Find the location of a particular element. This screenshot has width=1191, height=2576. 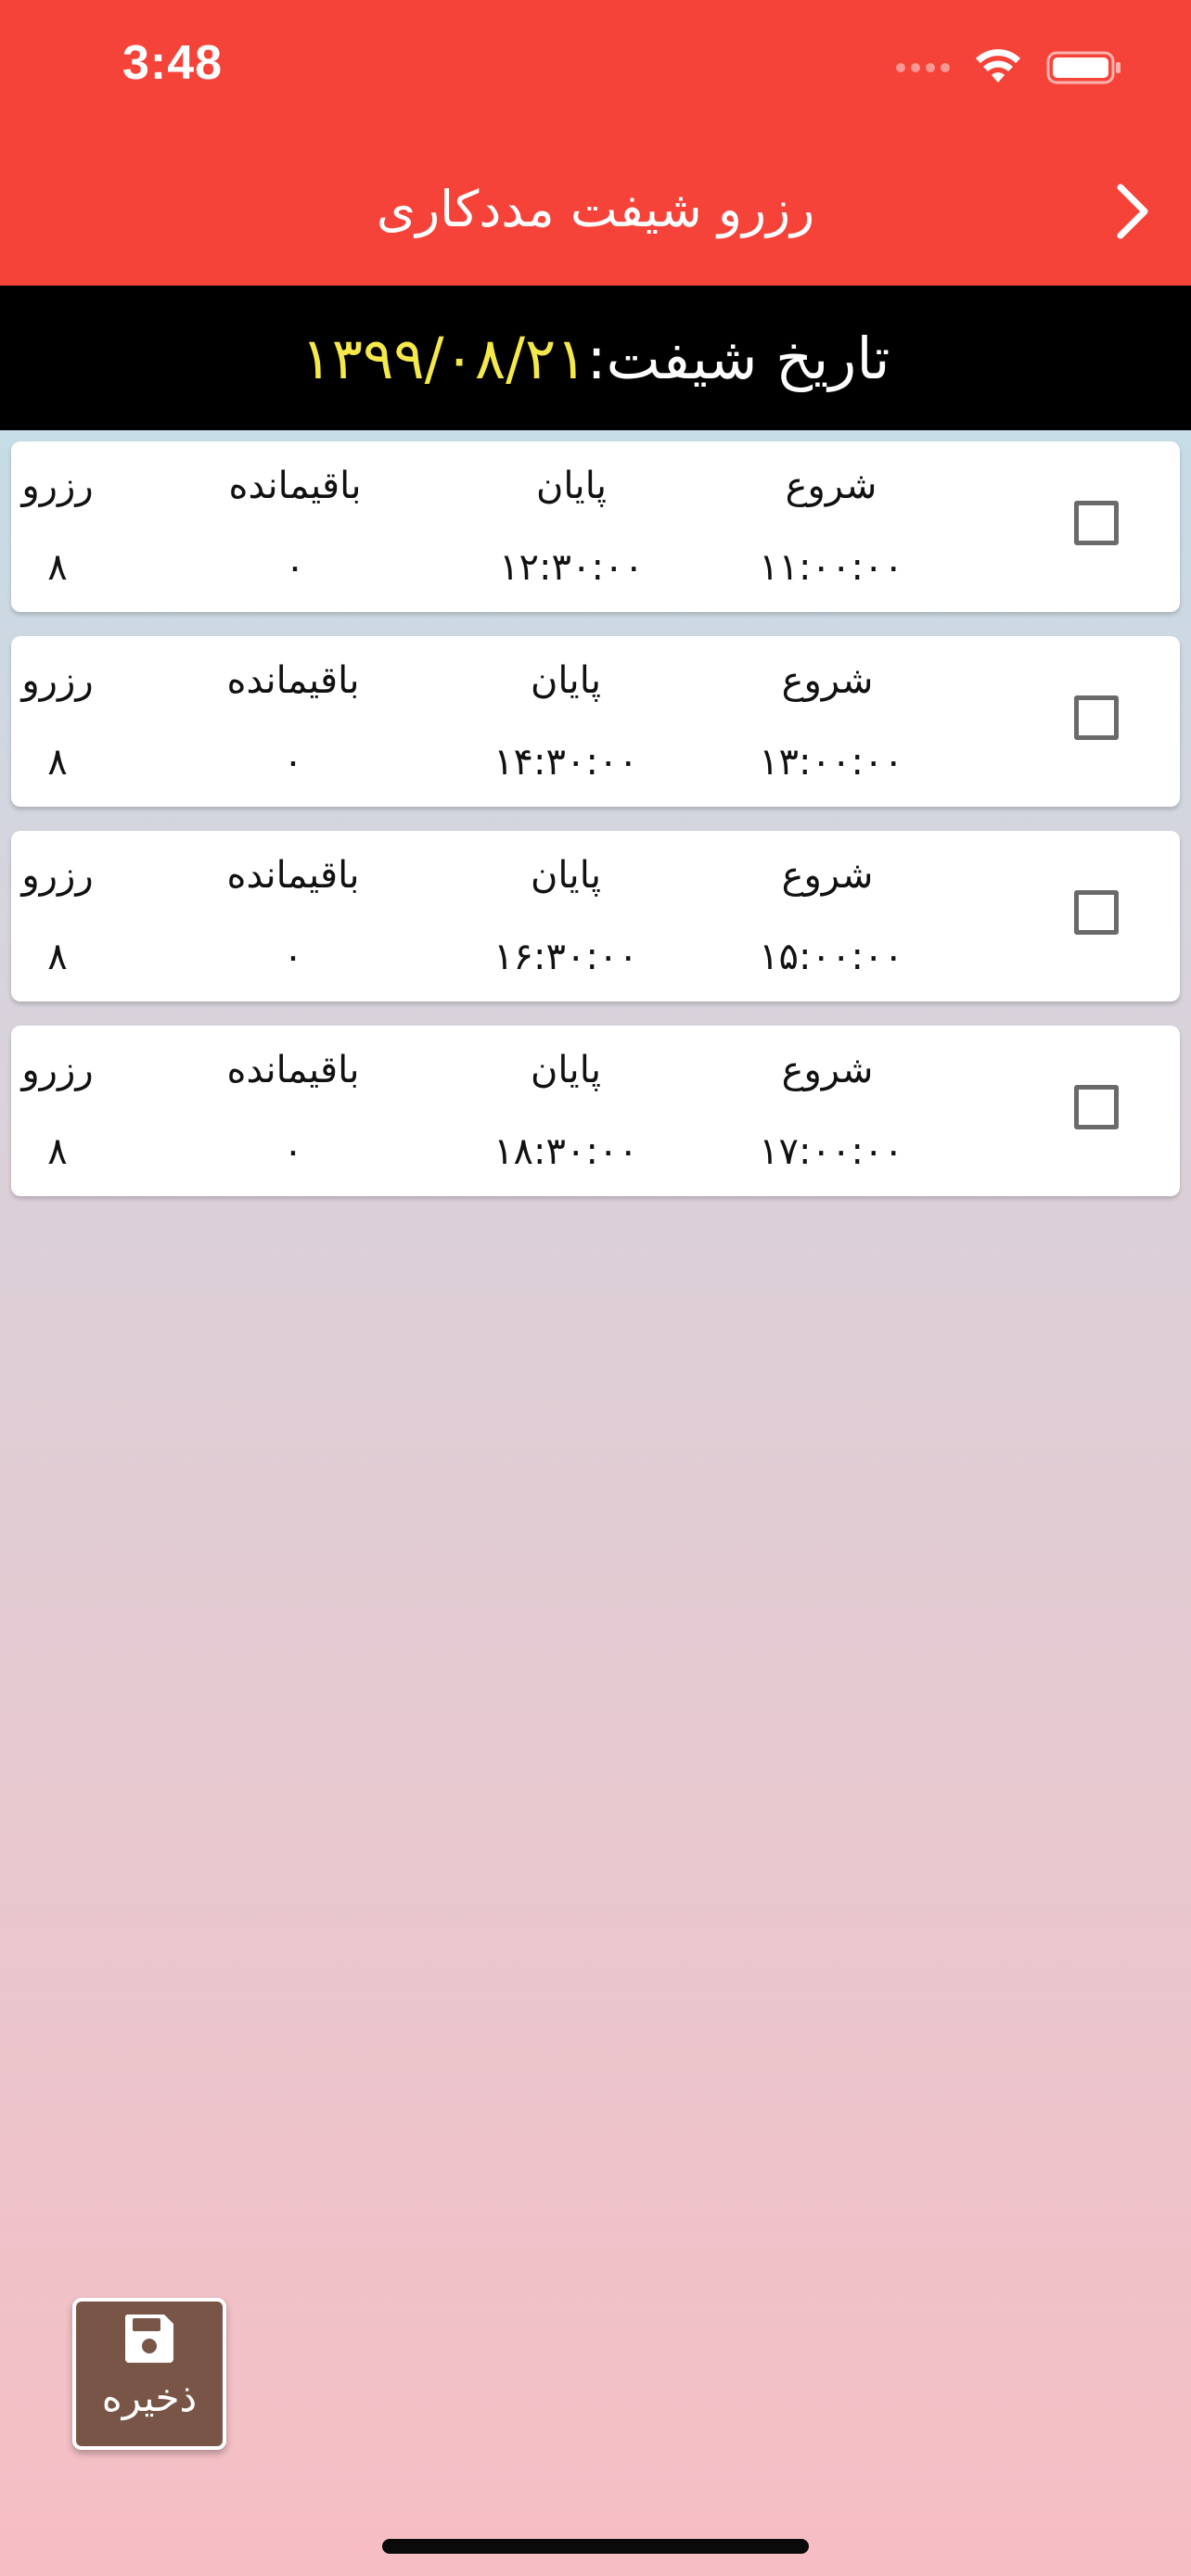

chevron-right-icon is located at coordinates (1133, 212).